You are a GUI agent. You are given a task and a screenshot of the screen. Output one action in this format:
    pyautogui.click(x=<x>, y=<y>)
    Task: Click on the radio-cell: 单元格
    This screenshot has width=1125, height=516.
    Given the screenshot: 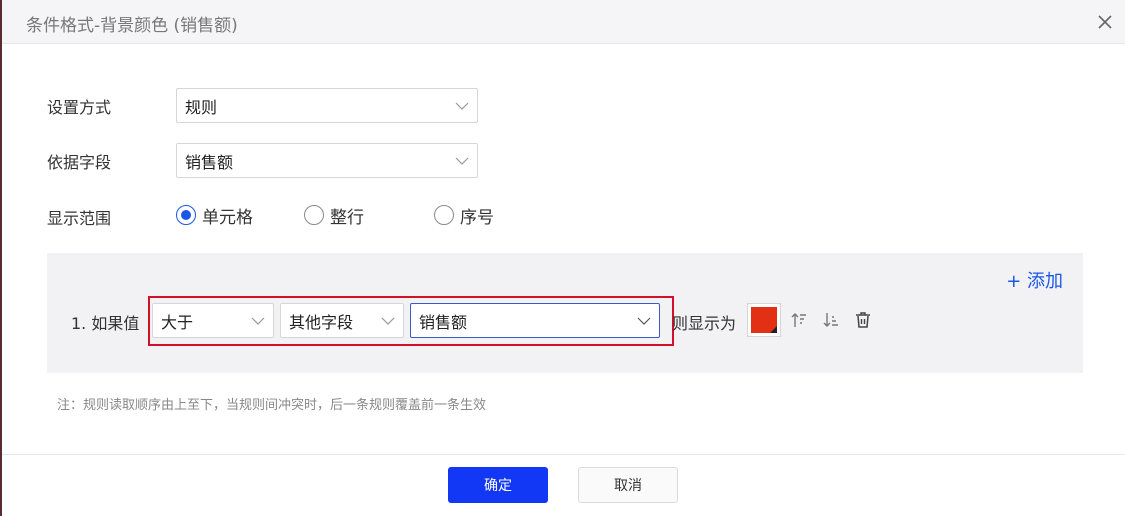 What is the action you would take?
    pyautogui.click(x=214, y=216)
    